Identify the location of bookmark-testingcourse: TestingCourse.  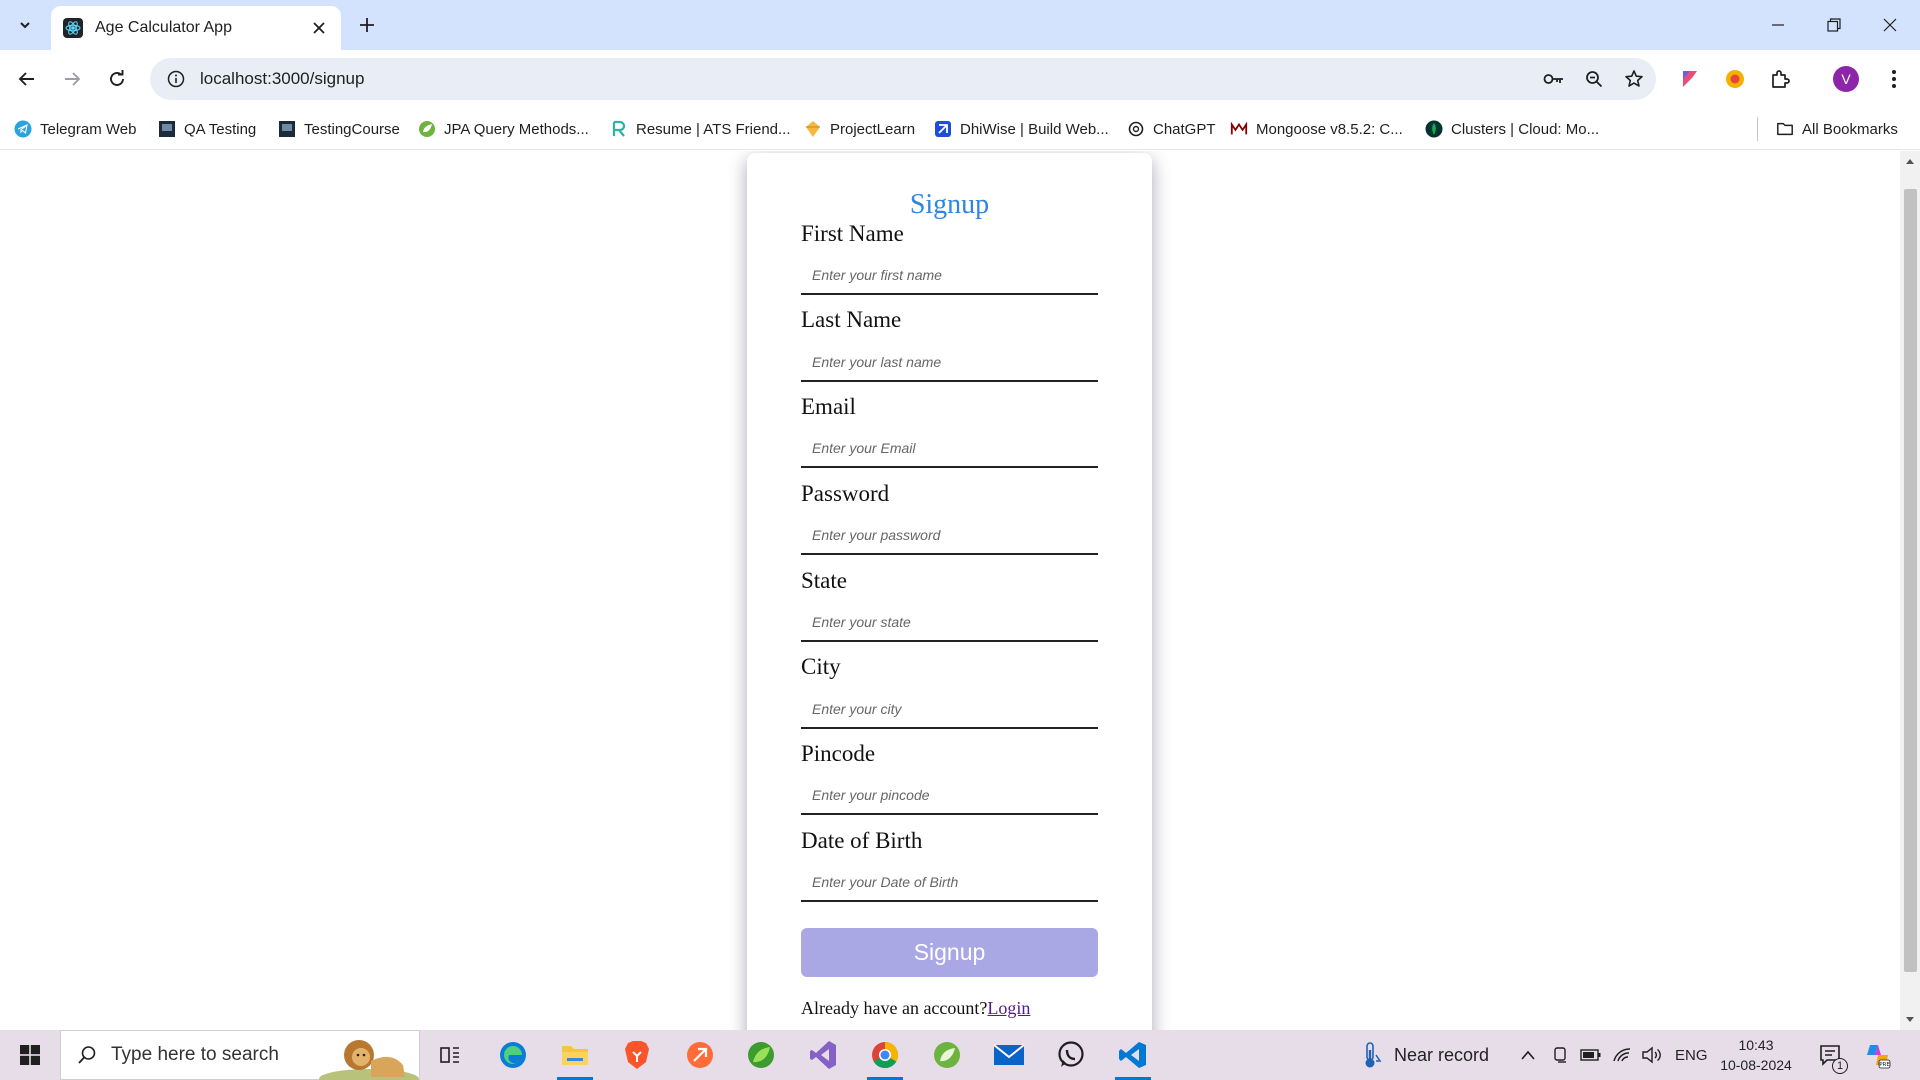
(339, 129).